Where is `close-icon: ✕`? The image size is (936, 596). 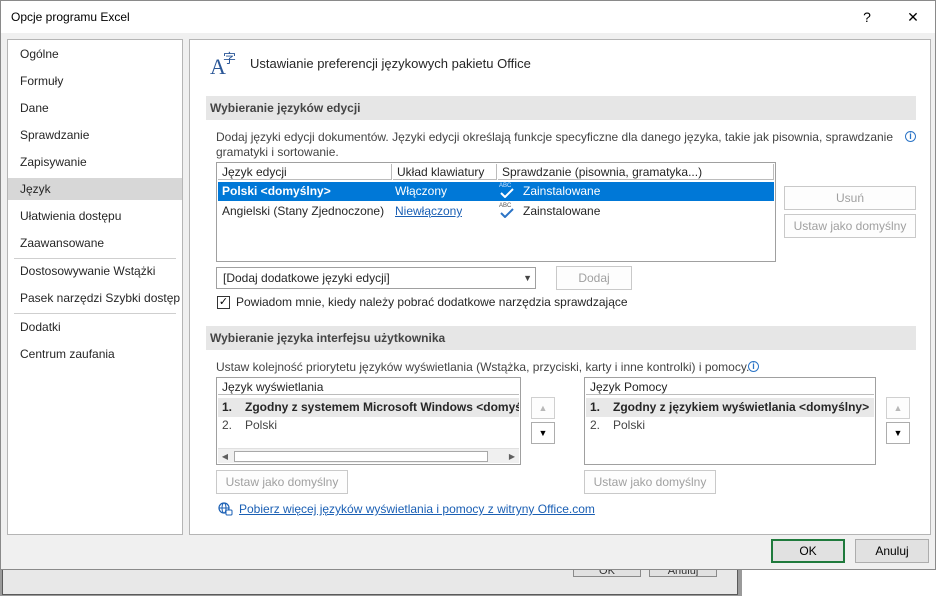
close-icon: ✕ is located at coordinates (913, 17).